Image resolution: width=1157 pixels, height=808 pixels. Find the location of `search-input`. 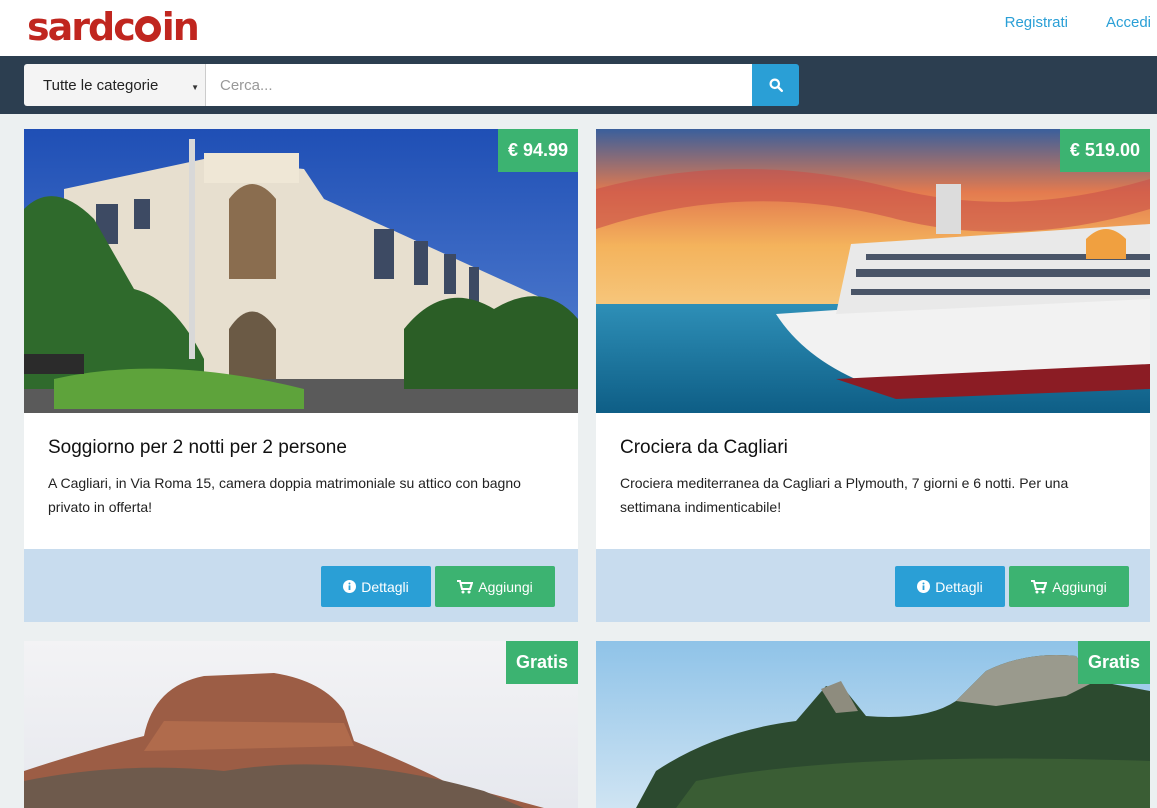

search-input is located at coordinates (479, 85).